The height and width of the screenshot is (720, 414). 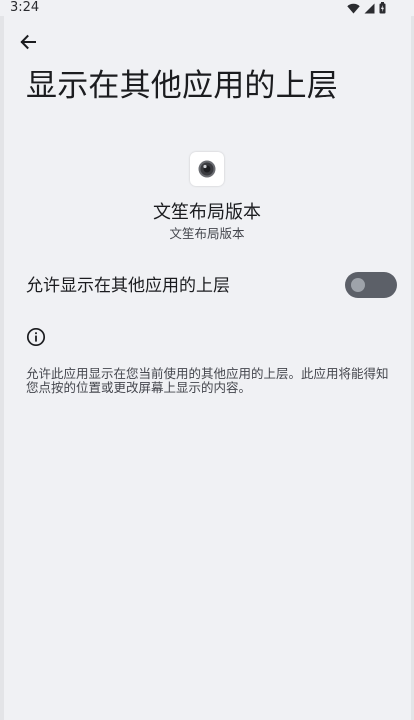 What do you see at coordinates (358, 285) in the screenshot?
I see `toggle-thumb` at bounding box center [358, 285].